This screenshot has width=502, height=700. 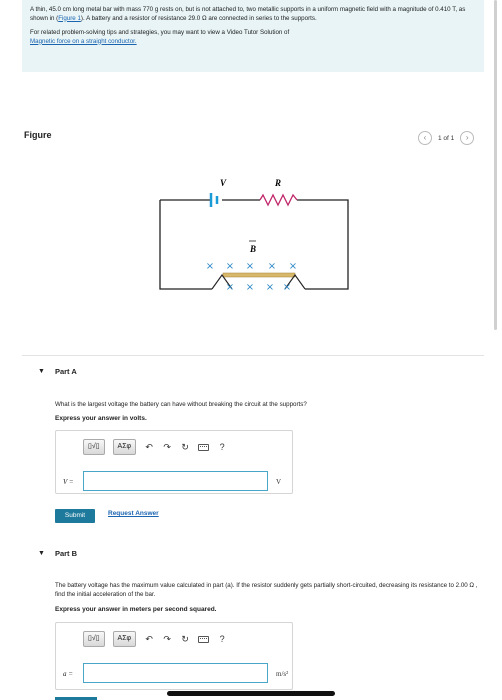 What do you see at coordinates (68, 482) in the screenshot?
I see `part-a-variable-label: V =` at bounding box center [68, 482].